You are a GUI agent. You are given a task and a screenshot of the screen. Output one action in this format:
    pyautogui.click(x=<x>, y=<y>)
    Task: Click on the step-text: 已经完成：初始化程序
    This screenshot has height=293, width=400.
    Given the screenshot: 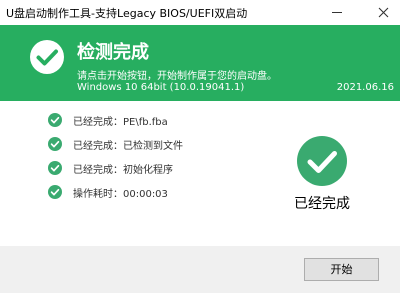 What is the action you would take?
    pyautogui.click(x=123, y=170)
    